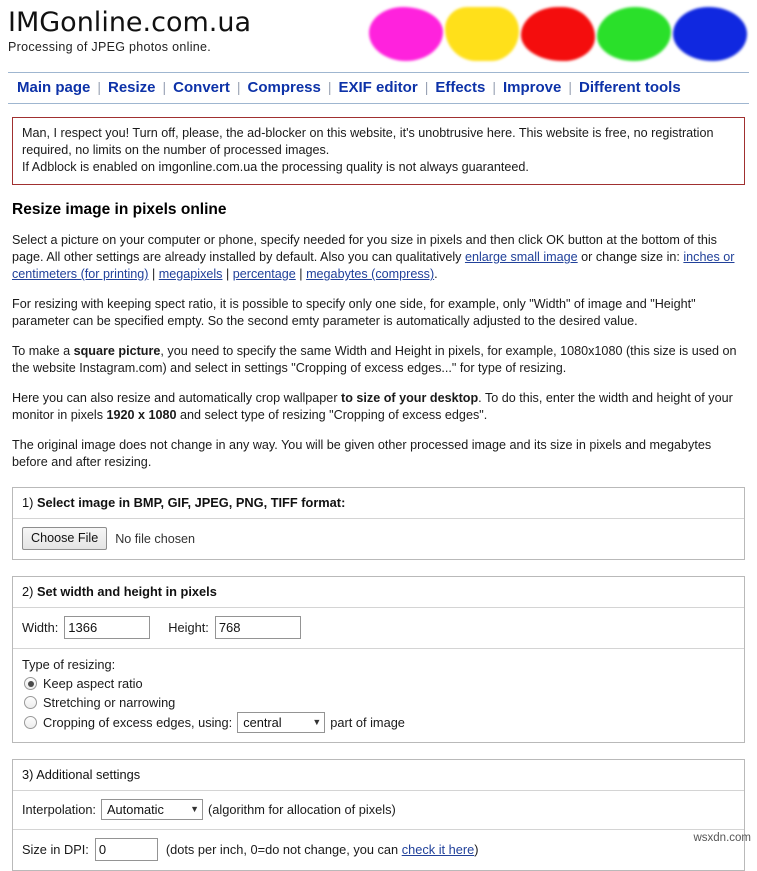 The width and height of the screenshot is (757, 871). What do you see at coordinates (30, 702) in the screenshot?
I see `radio-icon-stretching-or-narrowing` at bounding box center [30, 702].